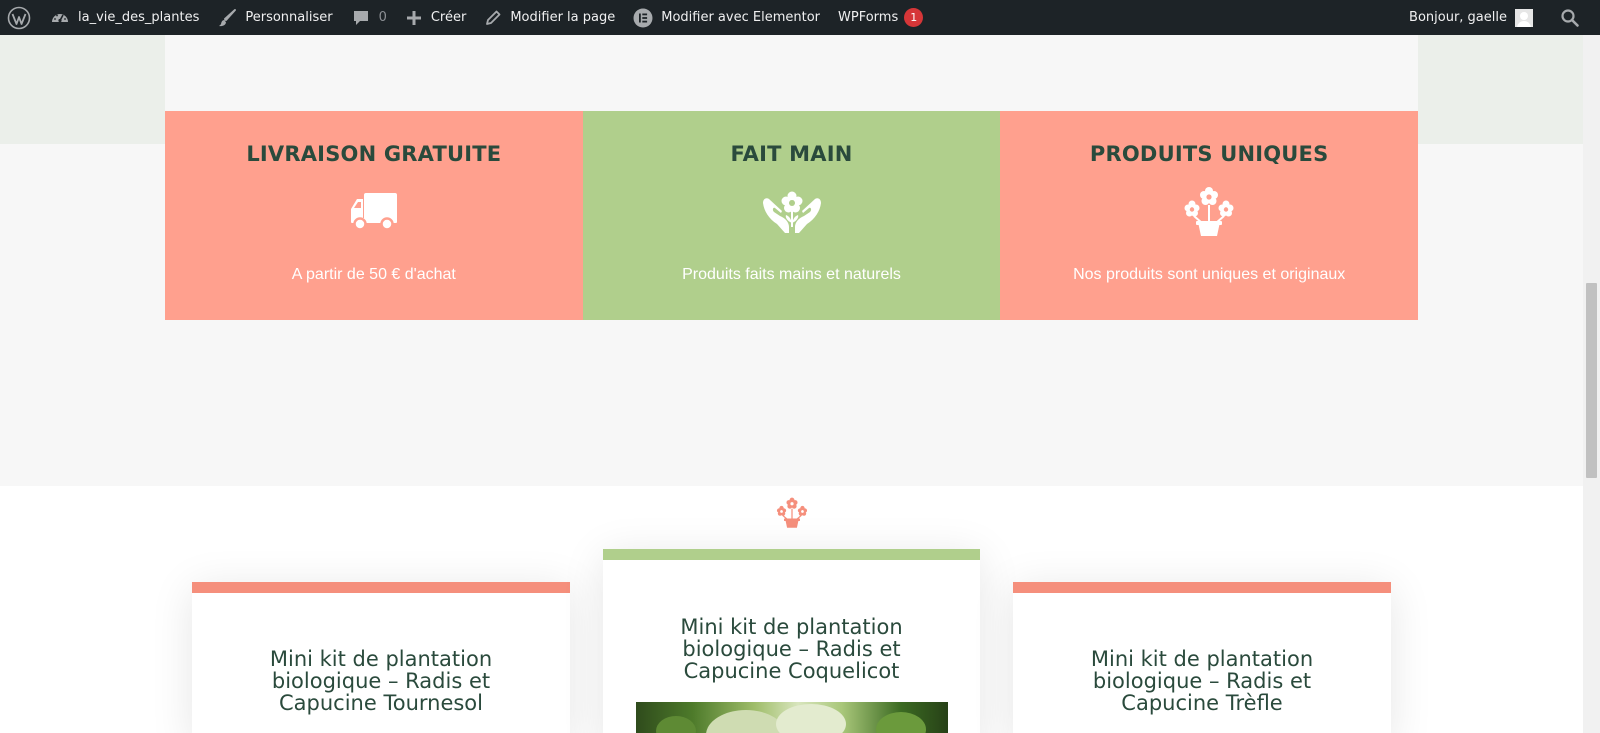  What do you see at coordinates (374, 154) in the screenshot?
I see `feature-title: LIVRAISON GRATUITE` at bounding box center [374, 154].